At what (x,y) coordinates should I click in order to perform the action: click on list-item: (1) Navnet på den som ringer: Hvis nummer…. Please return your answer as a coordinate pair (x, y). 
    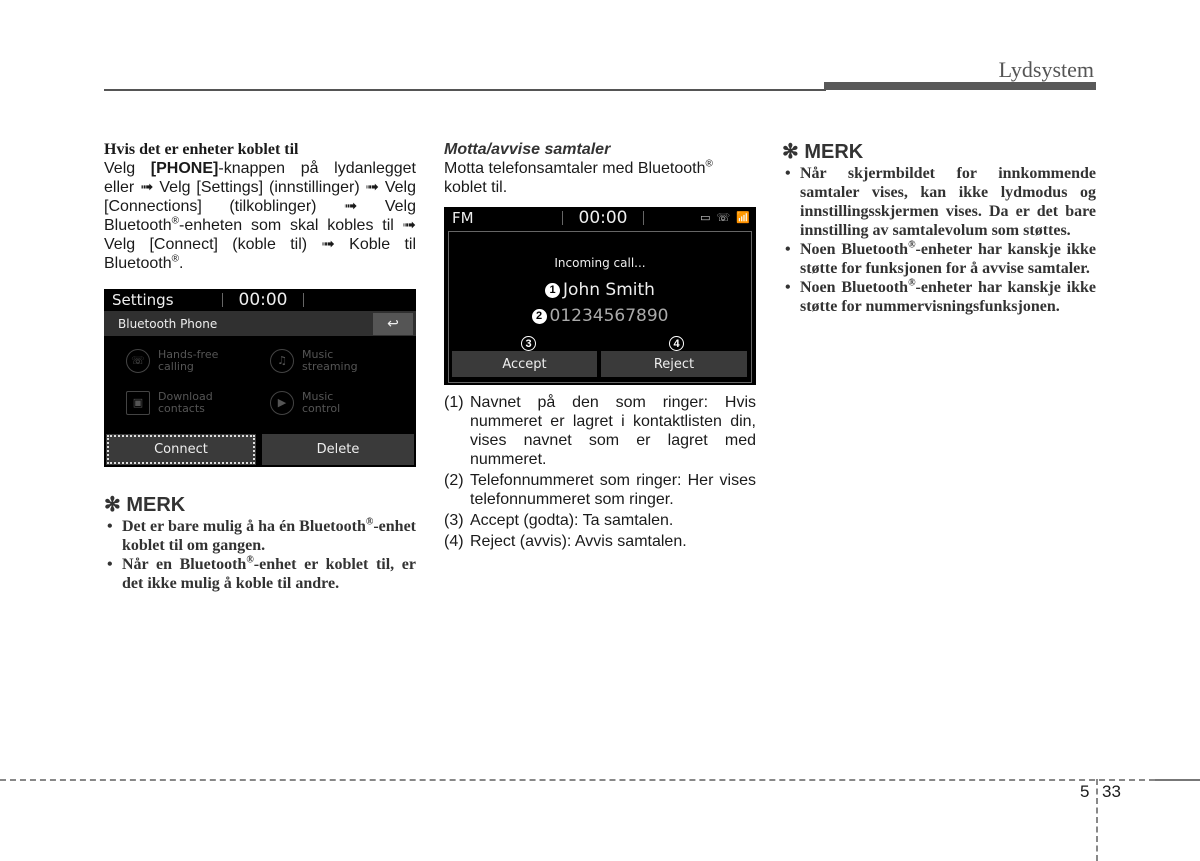
    Looking at the image, I should click on (600, 431).